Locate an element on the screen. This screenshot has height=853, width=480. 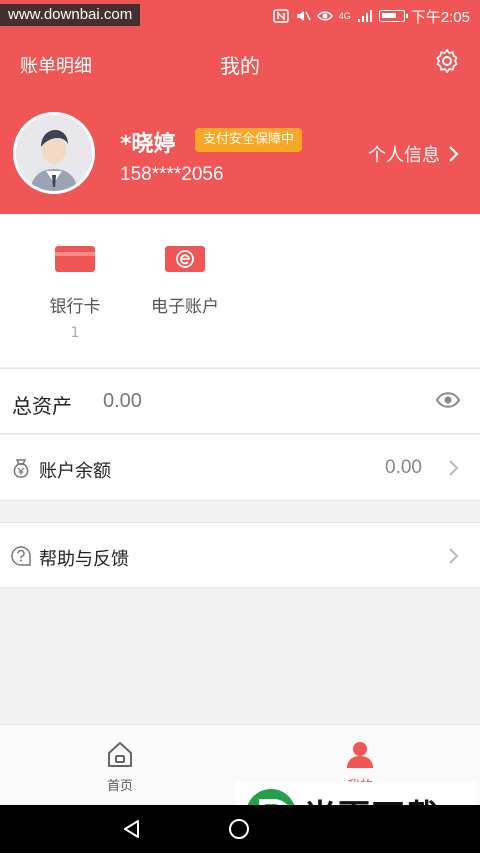
bank-card-label: 银行卡 is located at coordinates (75, 307).